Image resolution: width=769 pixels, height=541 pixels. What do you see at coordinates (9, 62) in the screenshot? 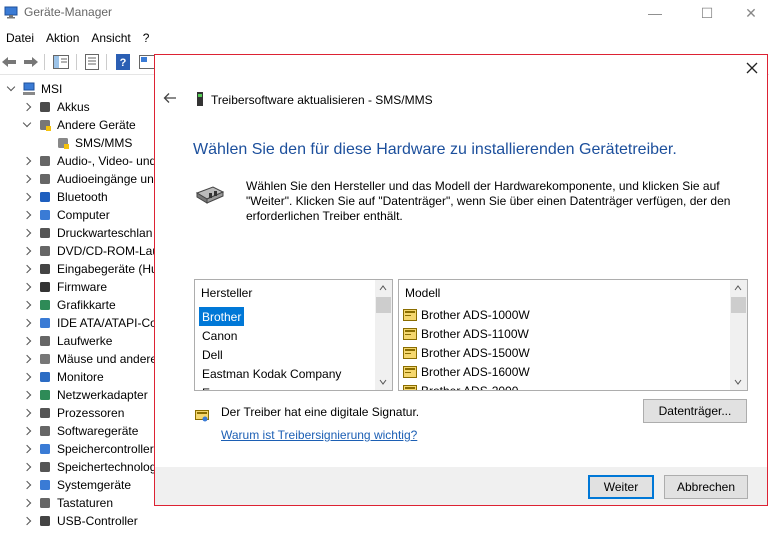
I see `back-button` at bounding box center [9, 62].